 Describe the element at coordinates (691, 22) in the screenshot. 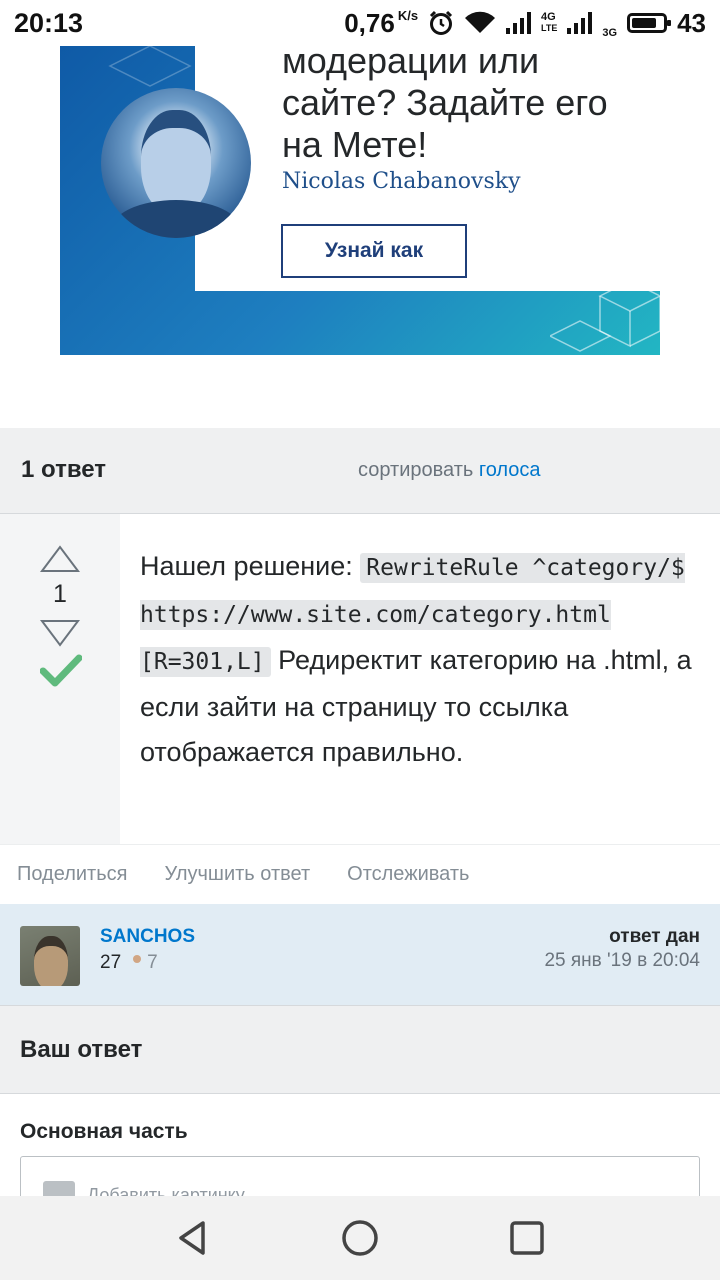

I see `battery-level: 43` at that location.